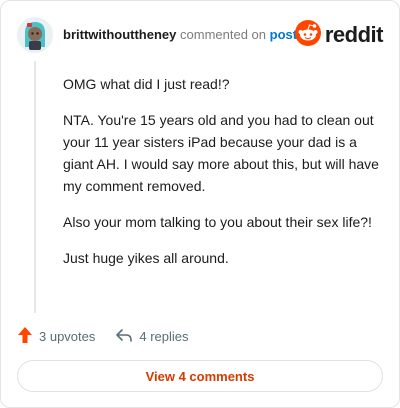  Describe the element at coordinates (146, 258) in the screenshot. I see `comment-paragraph: Just huge yikes all around.` at that location.